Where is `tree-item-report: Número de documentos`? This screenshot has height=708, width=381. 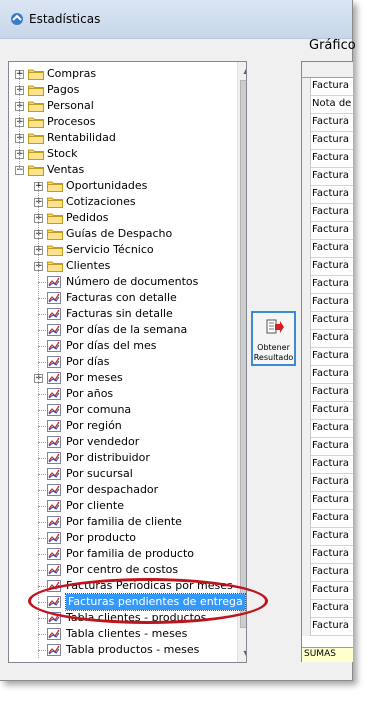
tree-item-report: Número de documentos is located at coordinates (123, 282).